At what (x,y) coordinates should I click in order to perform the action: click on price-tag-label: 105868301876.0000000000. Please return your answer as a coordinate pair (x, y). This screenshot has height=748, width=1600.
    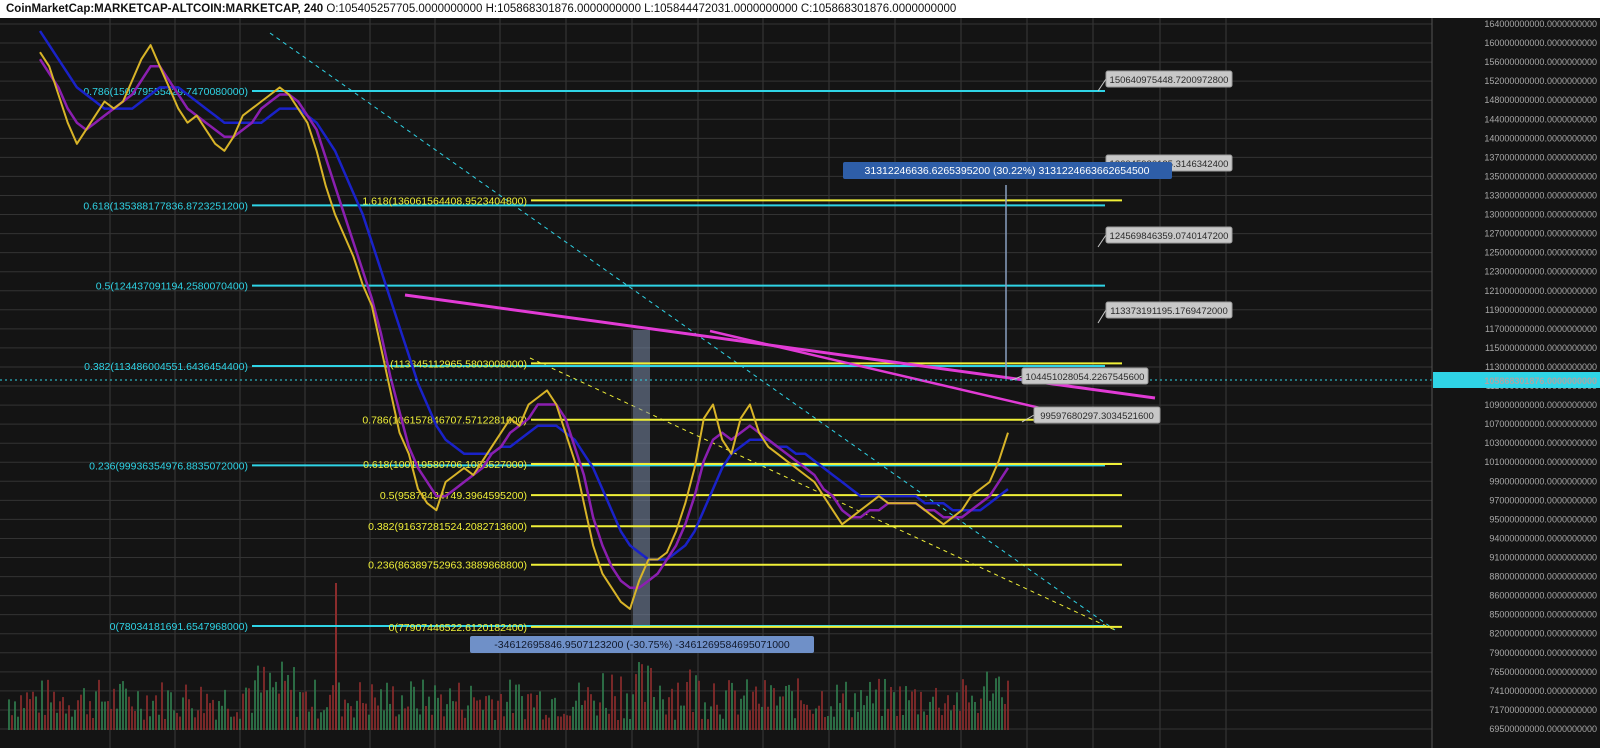
    Looking at the image, I should click on (1540, 381).